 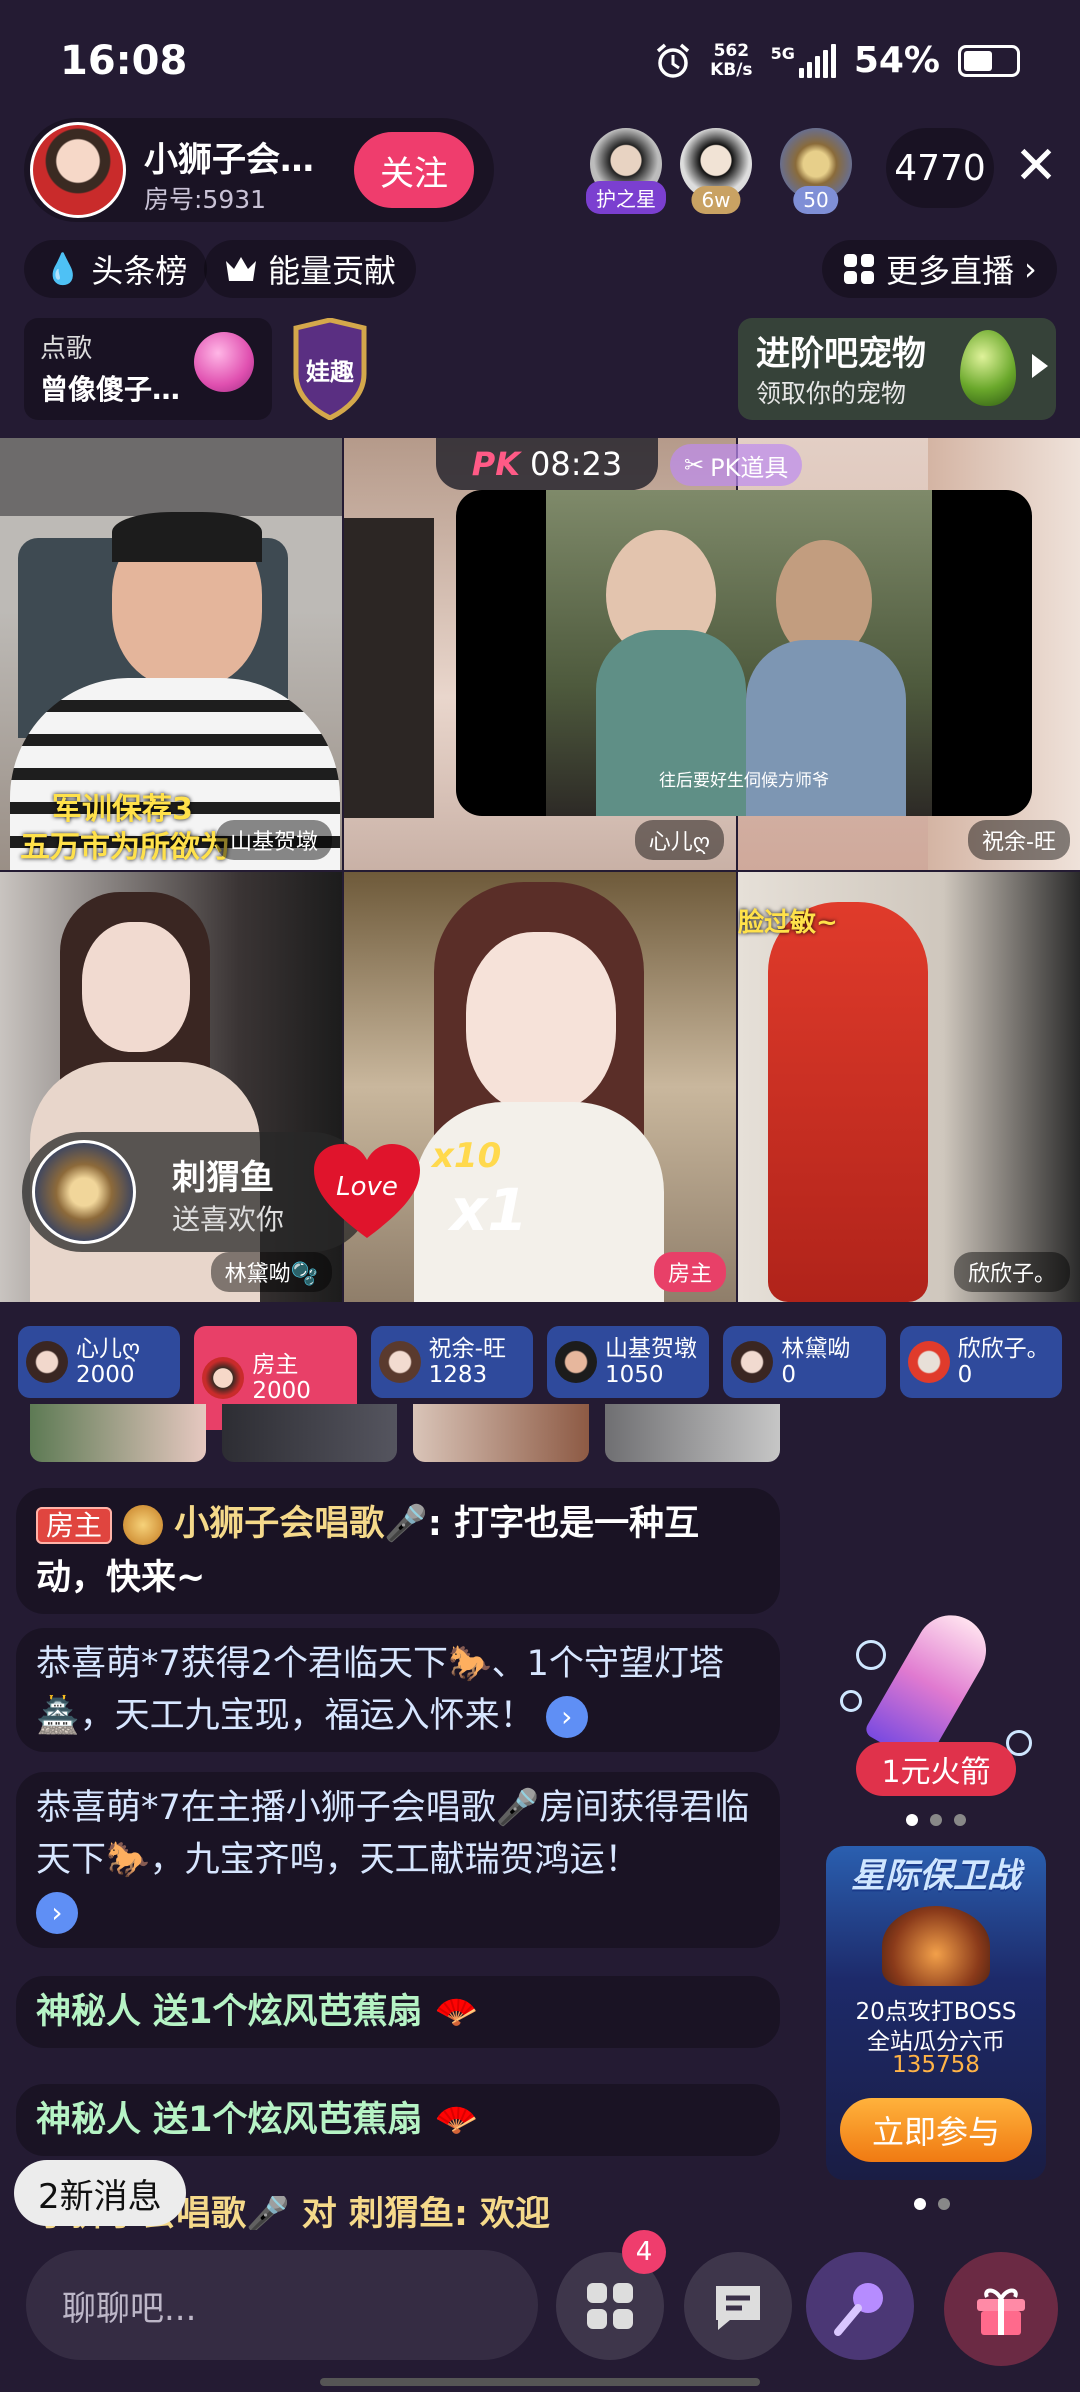 I want to click on viewer-count: 4770, so click(x=940, y=168).